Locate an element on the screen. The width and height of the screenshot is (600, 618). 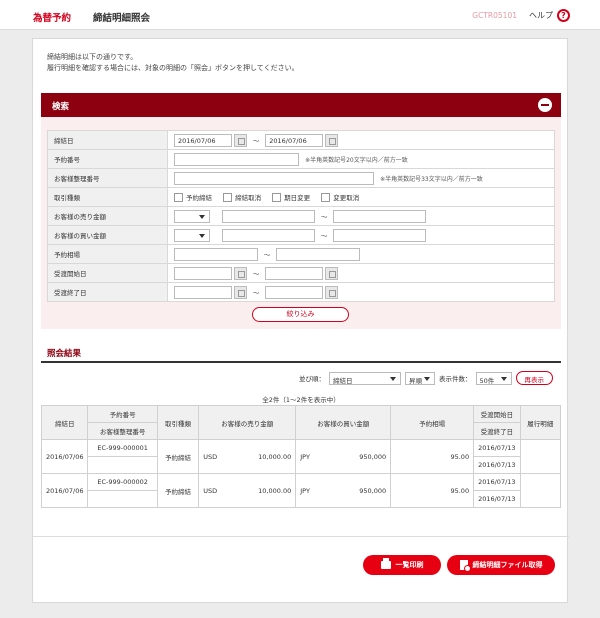
col-contract-date: 締結日 is located at coordinates (64, 422).